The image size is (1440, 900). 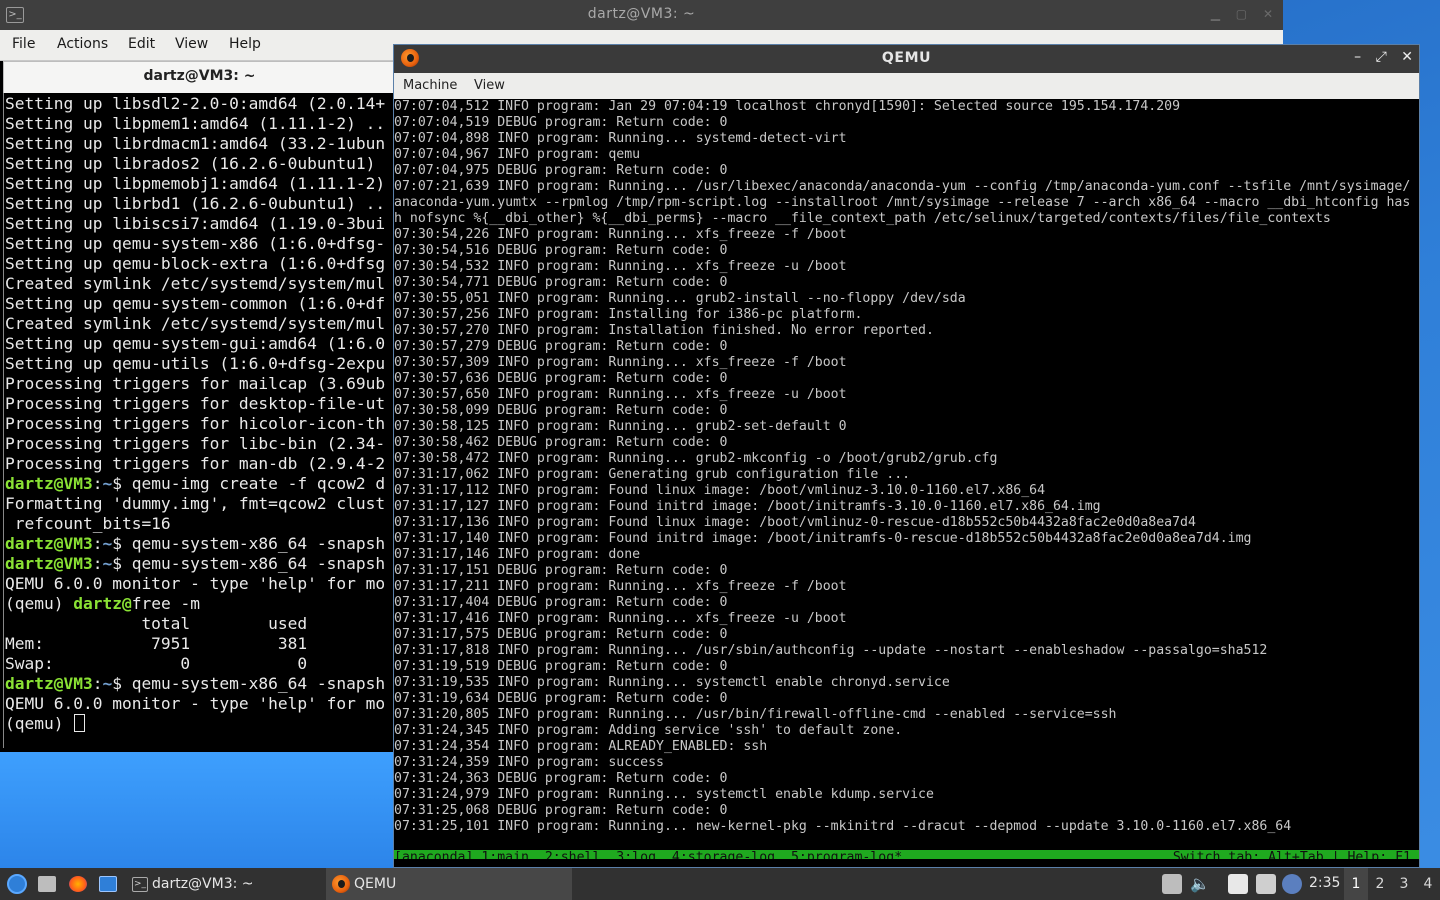 I want to click on output-text: Created symlink /etc/systemd/system/mul, so click(x=195, y=283).